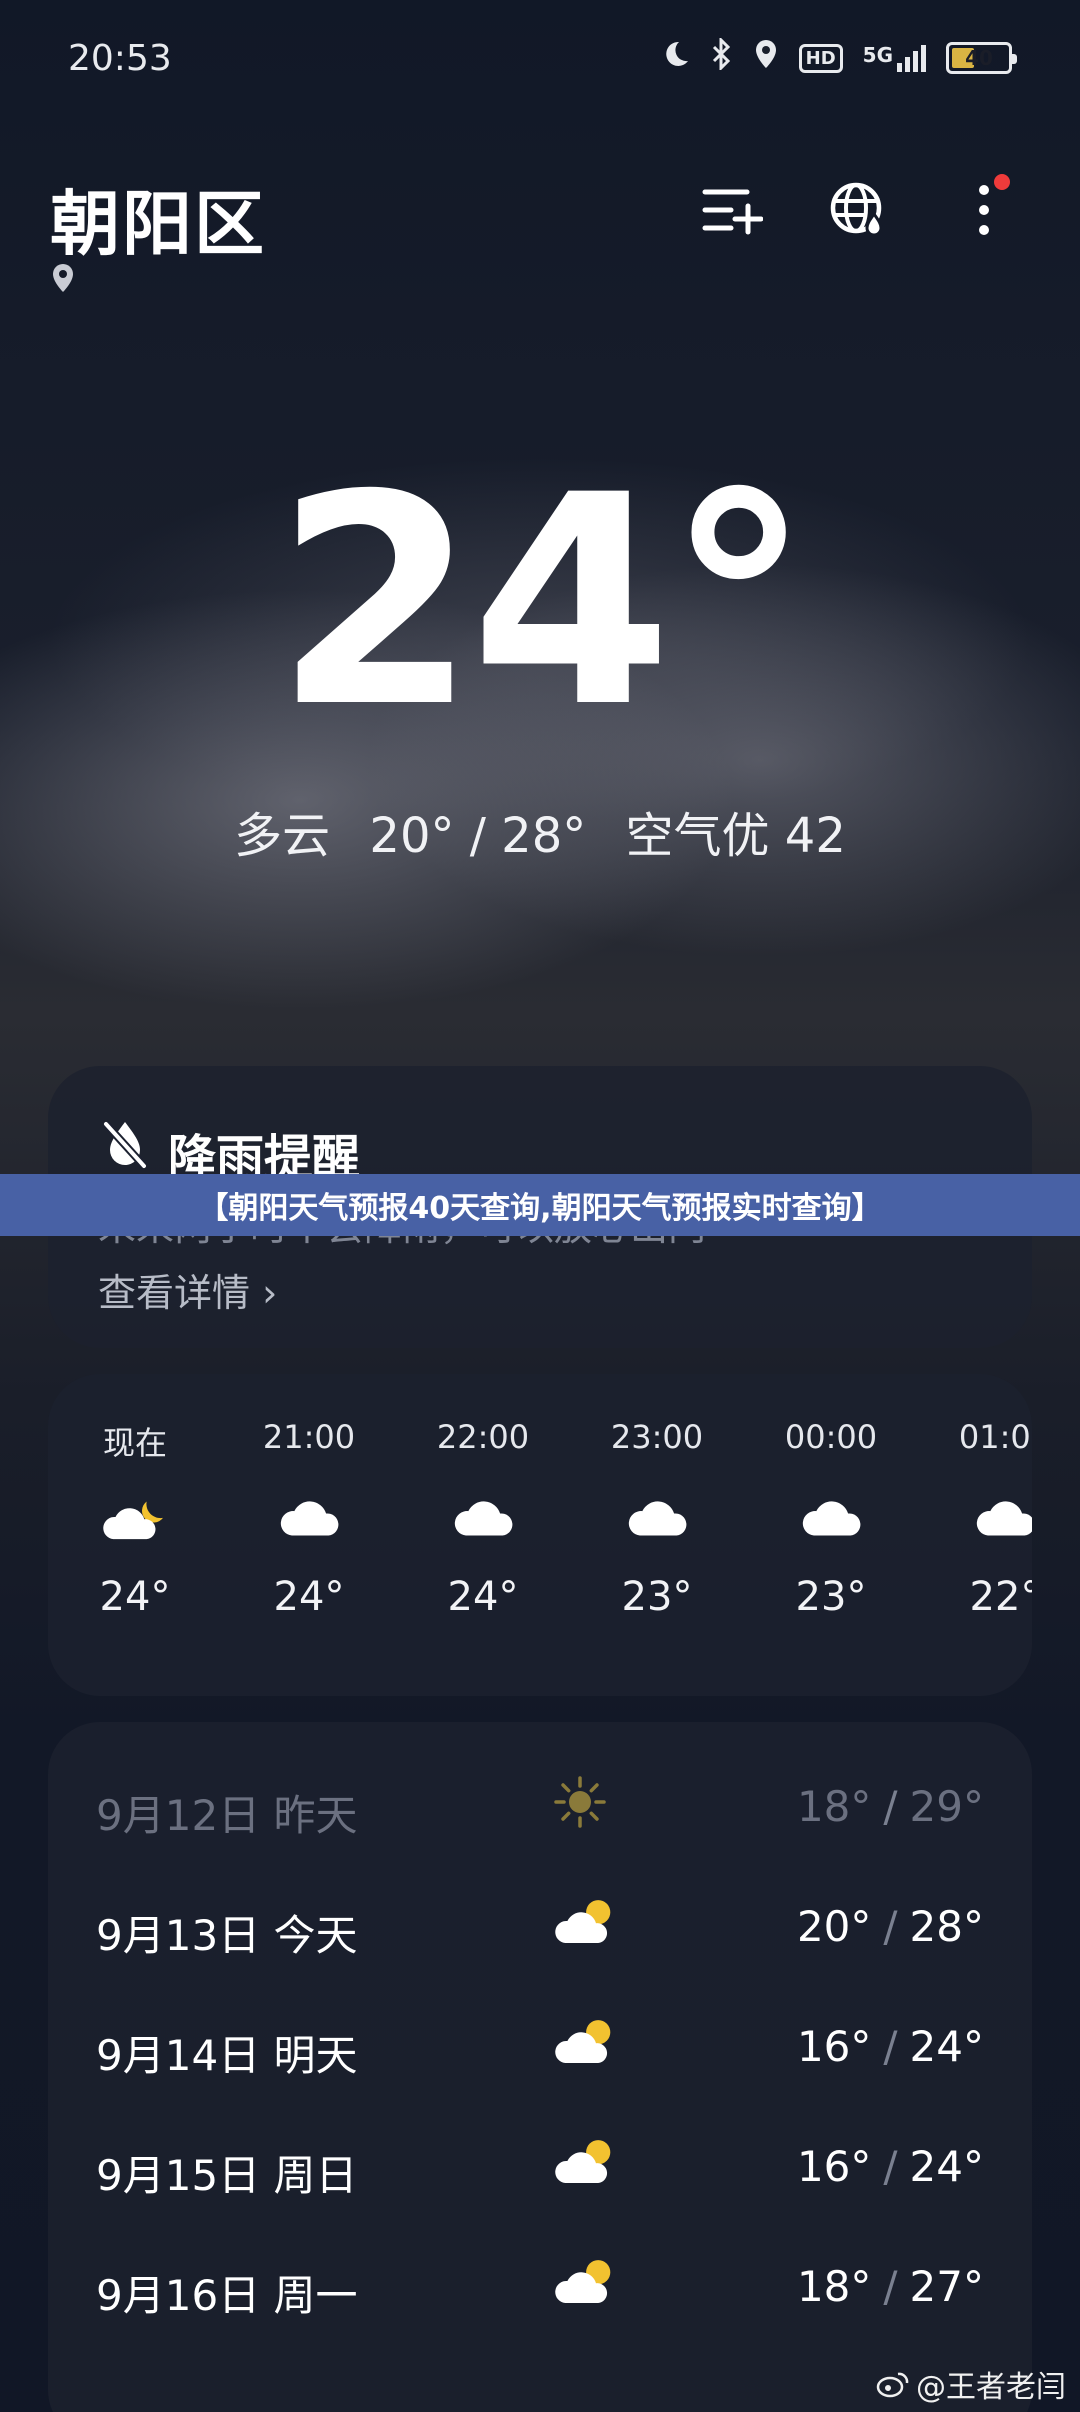  What do you see at coordinates (227, 1815) in the screenshot?
I see `daily-date: 9月12日 昨天` at bounding box center [227, 1815].